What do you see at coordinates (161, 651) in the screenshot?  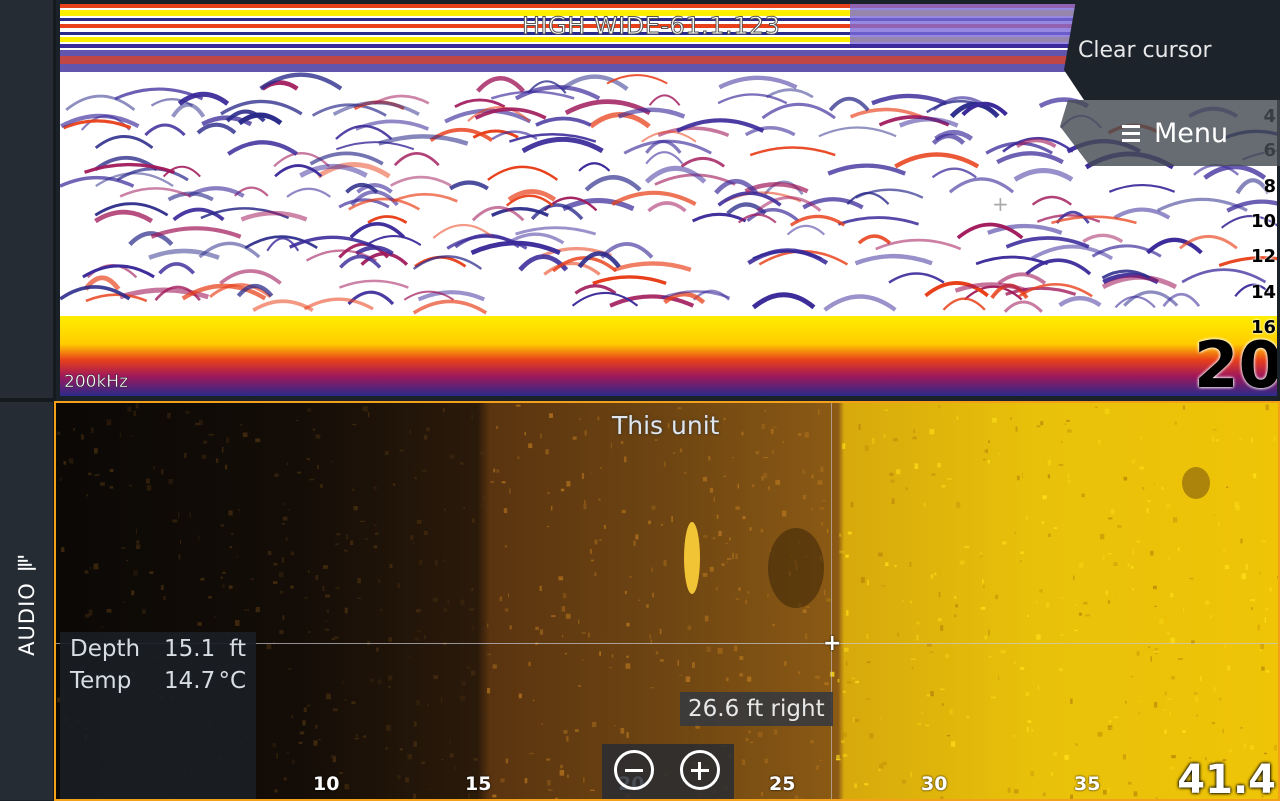 I see `depth-row: Depth 15.1 ft` at bounding box center [161, 651].